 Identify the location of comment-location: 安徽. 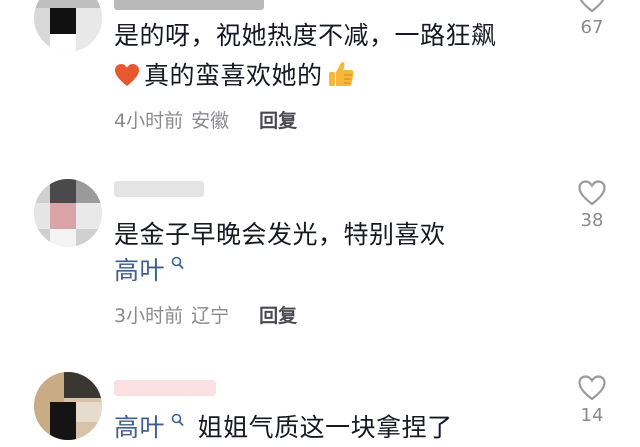
(210, 121).